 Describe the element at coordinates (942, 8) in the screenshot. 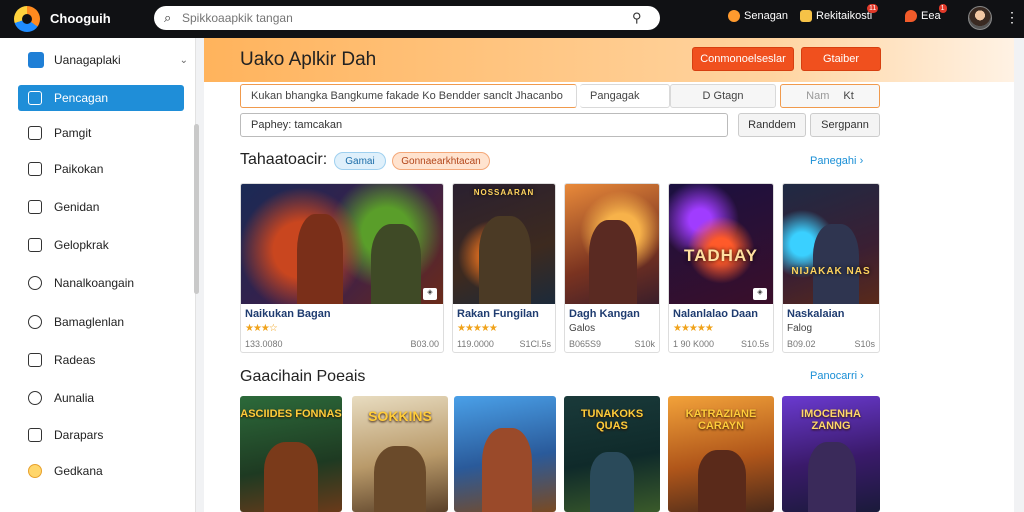

I see `notification-badge: 1` at that location.